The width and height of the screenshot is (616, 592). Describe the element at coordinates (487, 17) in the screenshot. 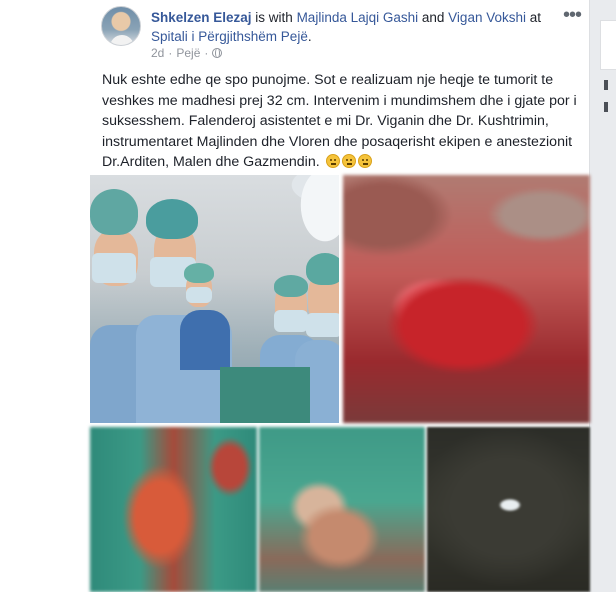

I see `tagged-user-2-link: Vigan Vokshi` at that location.